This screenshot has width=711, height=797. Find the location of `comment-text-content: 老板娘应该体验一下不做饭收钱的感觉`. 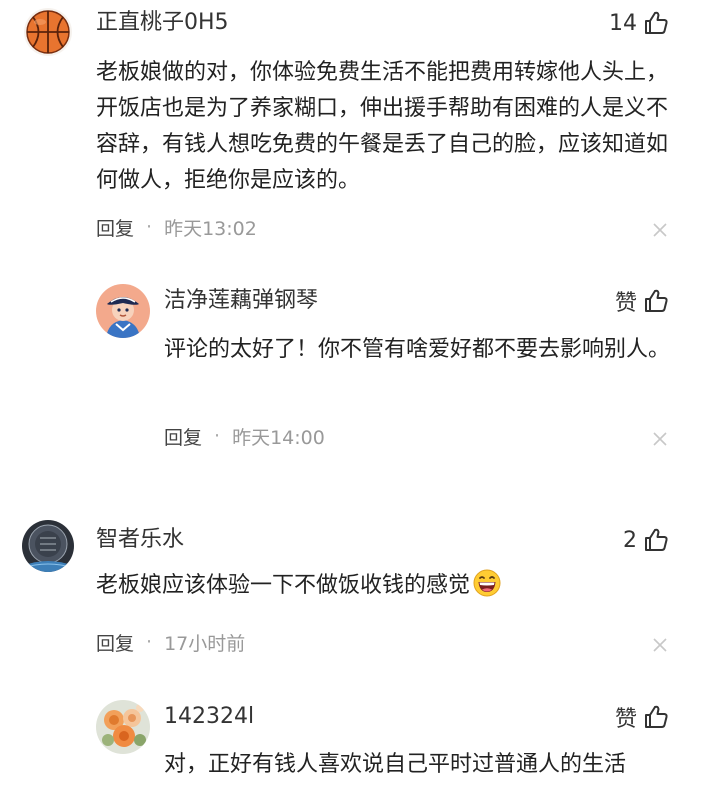

comment-text-content: 老板娘应该体验一下不做饭收钱的感觉 is located at coordinates (283, 585).